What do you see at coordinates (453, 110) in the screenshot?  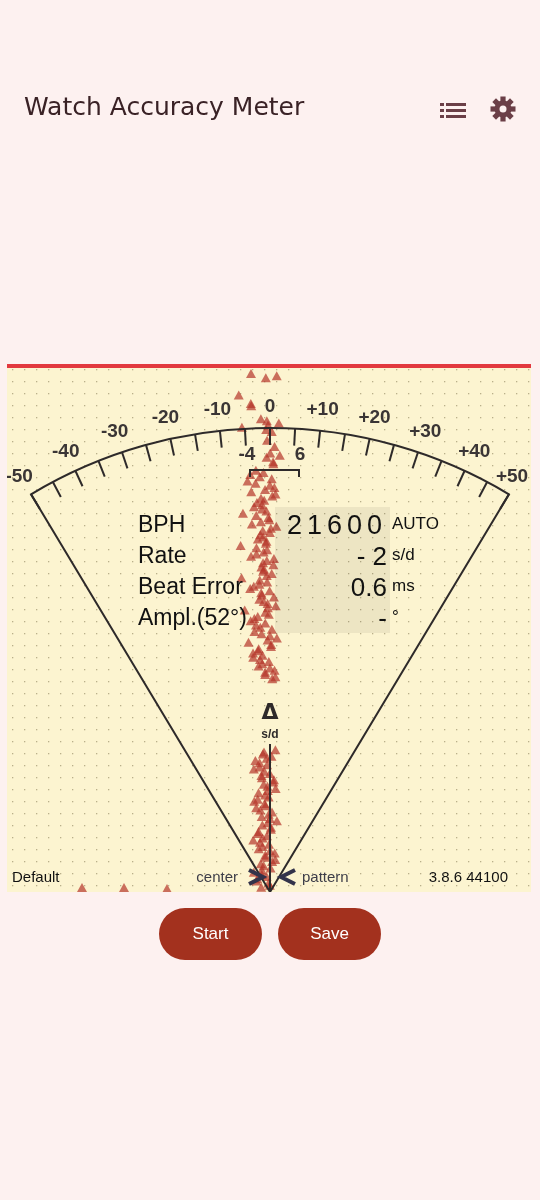 I see `list-icon` at bounding box center [453, 110].